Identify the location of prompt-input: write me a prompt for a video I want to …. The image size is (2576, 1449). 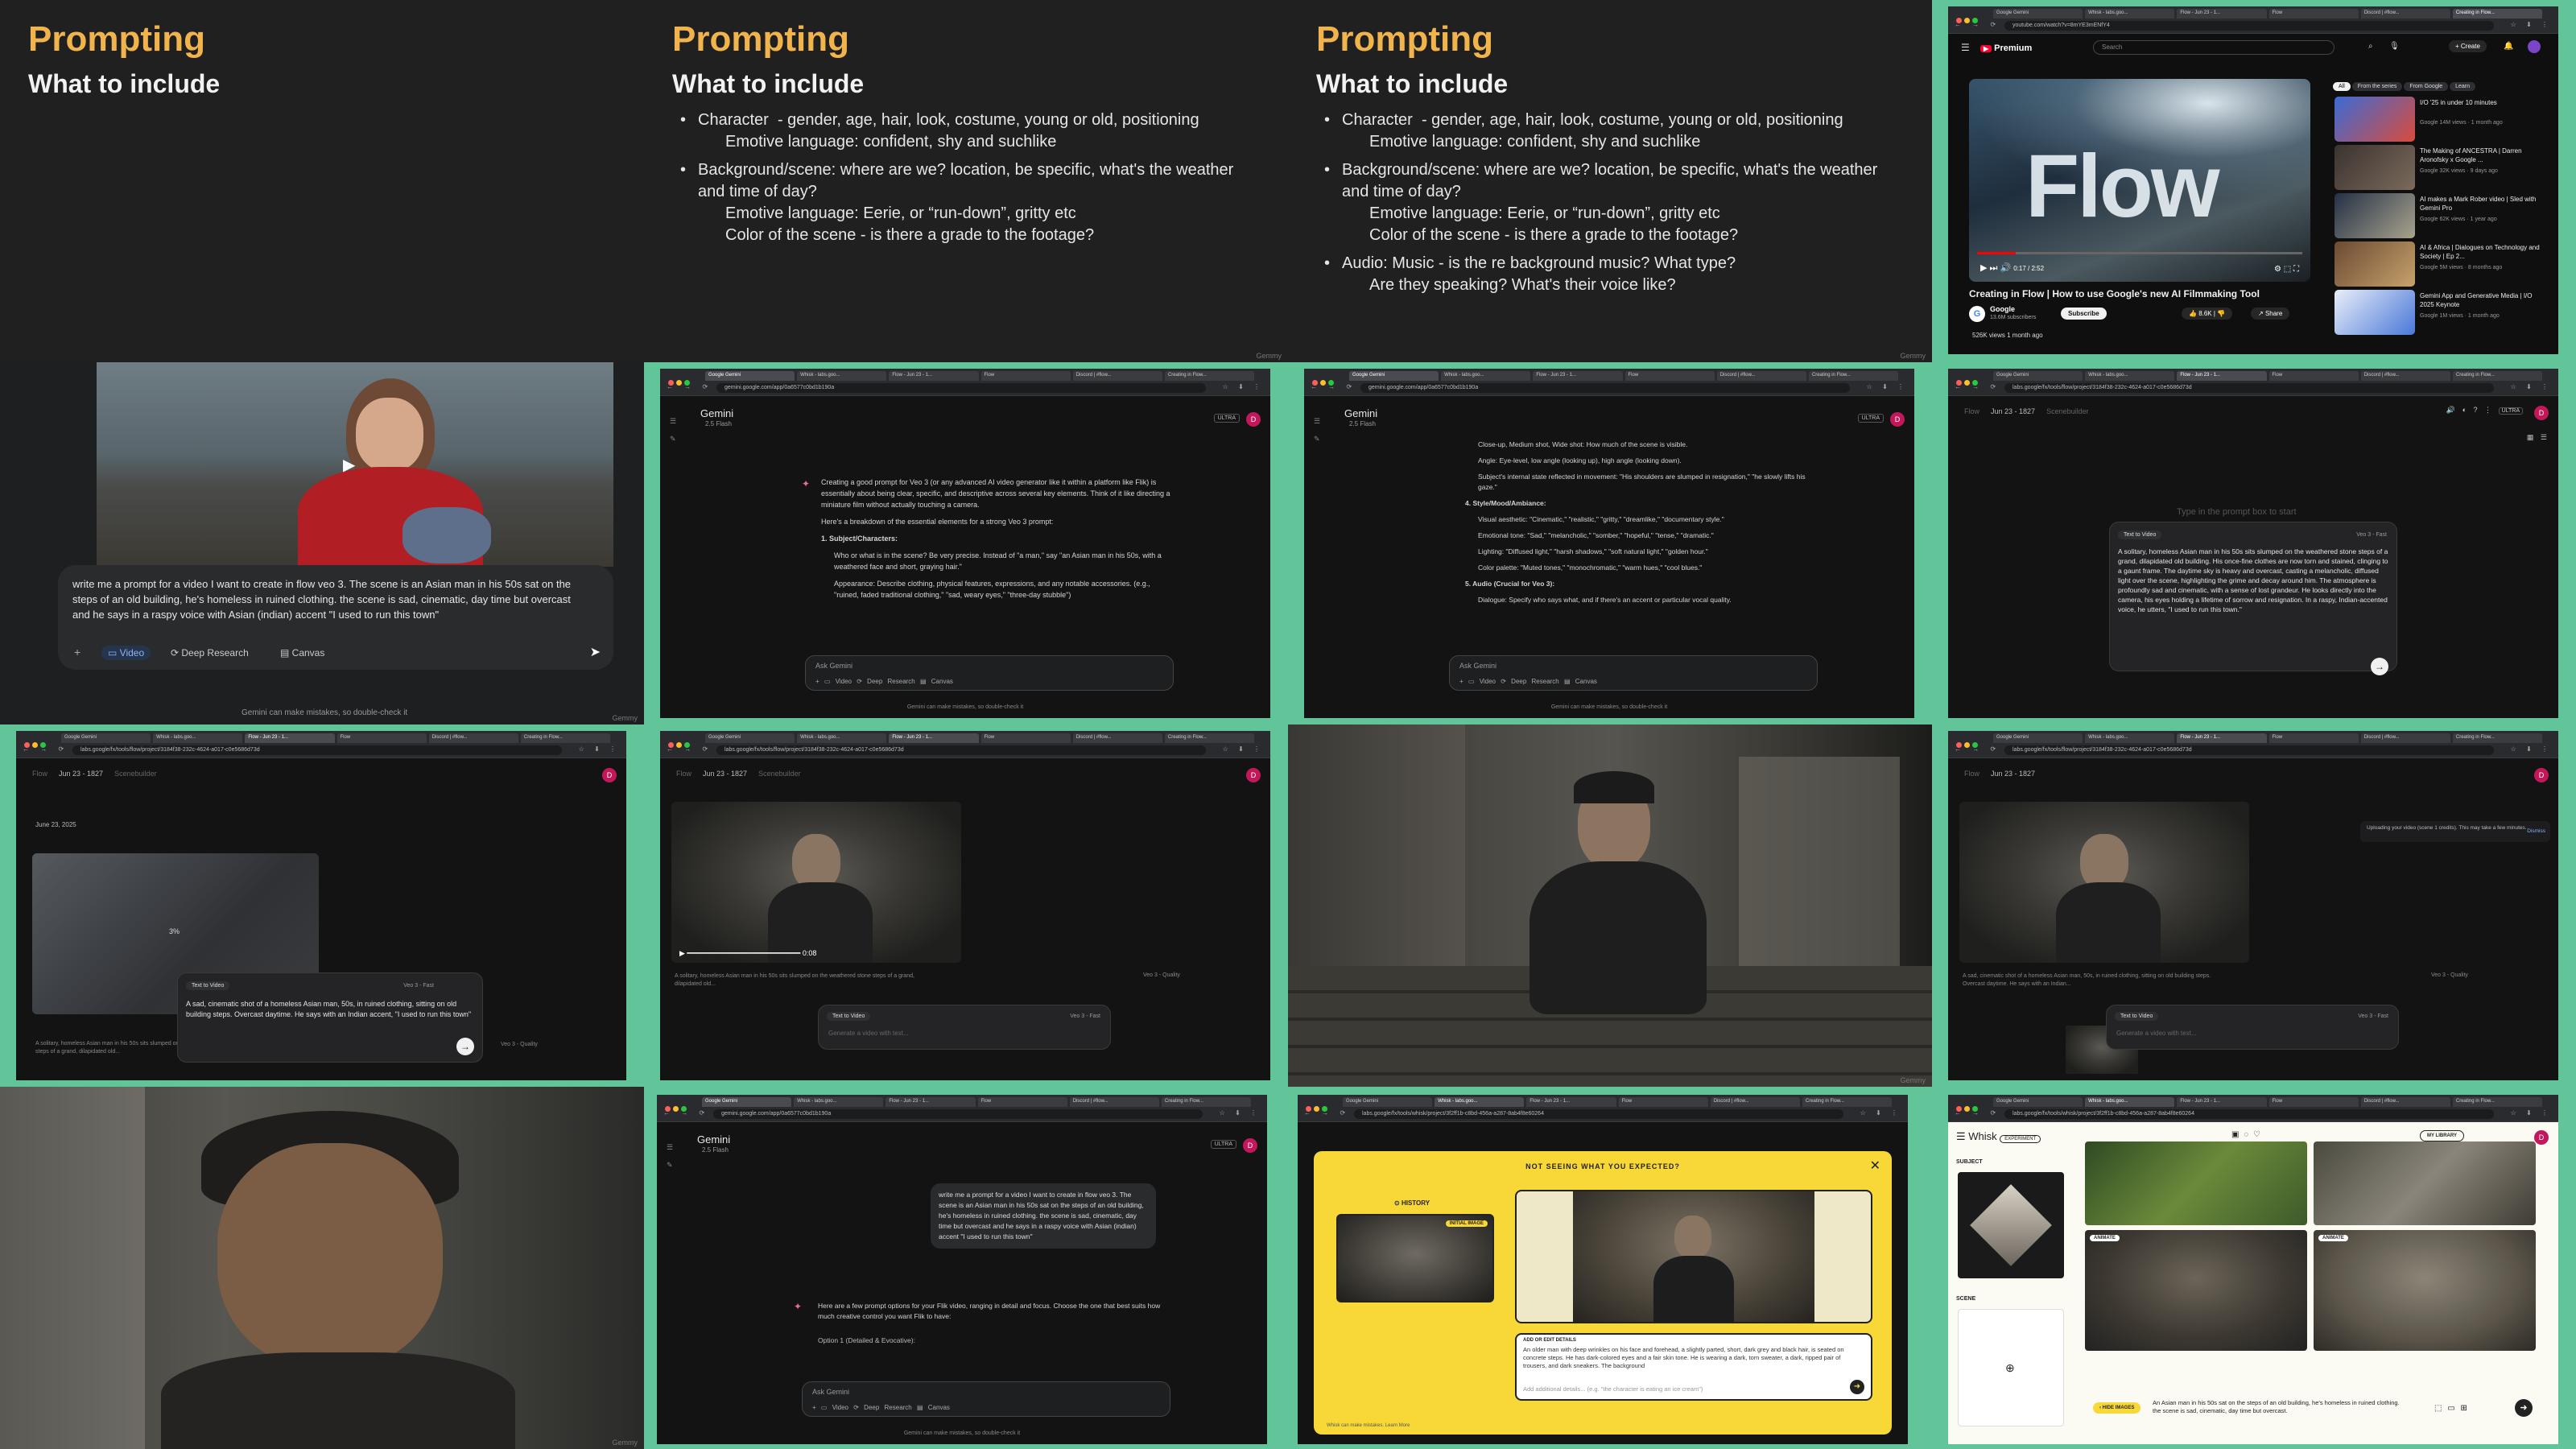
(335, 617).